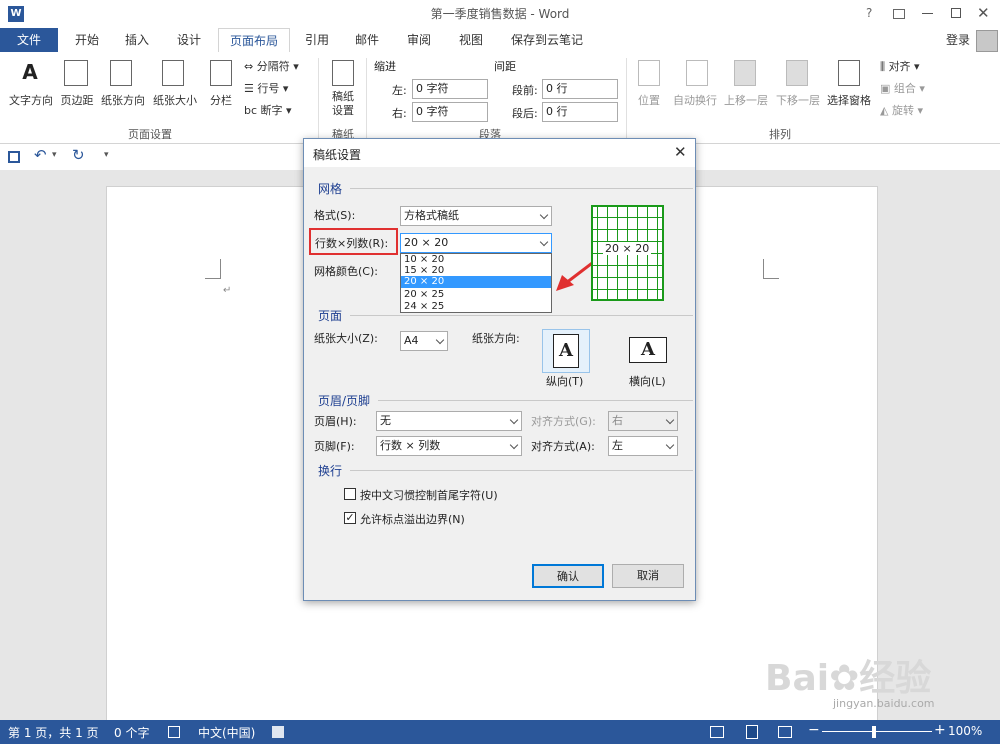 The image size is (1000, 744). I want to click on landscape-button: A, so click(649, 351).